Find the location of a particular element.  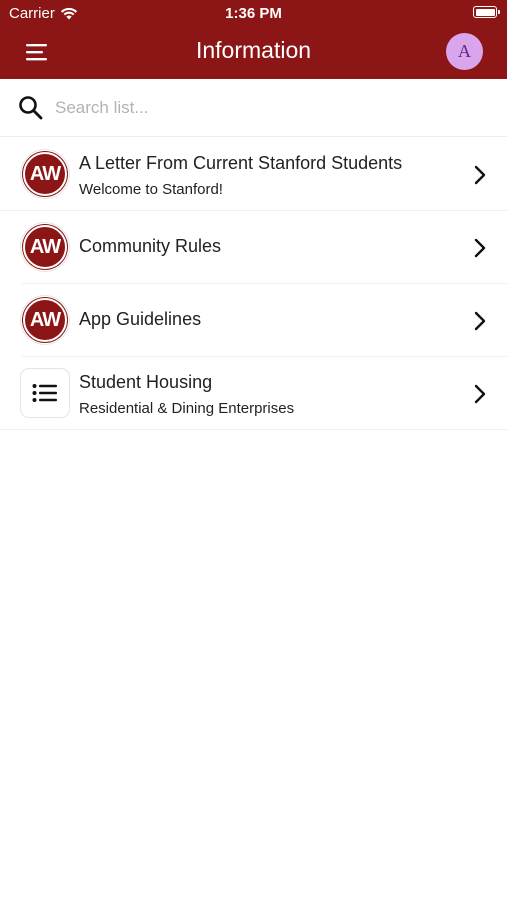

search-bar is located at coordinates (253, 108).